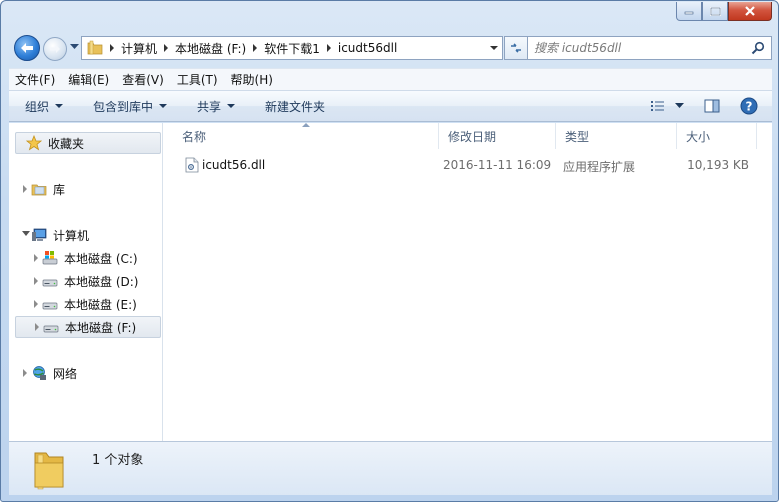 The image size is (779, 502). What do you see at coordinates (252, 79) in the screenshot?
I see `menu-help: 帮助(H)` at bounding box center [252, 79].